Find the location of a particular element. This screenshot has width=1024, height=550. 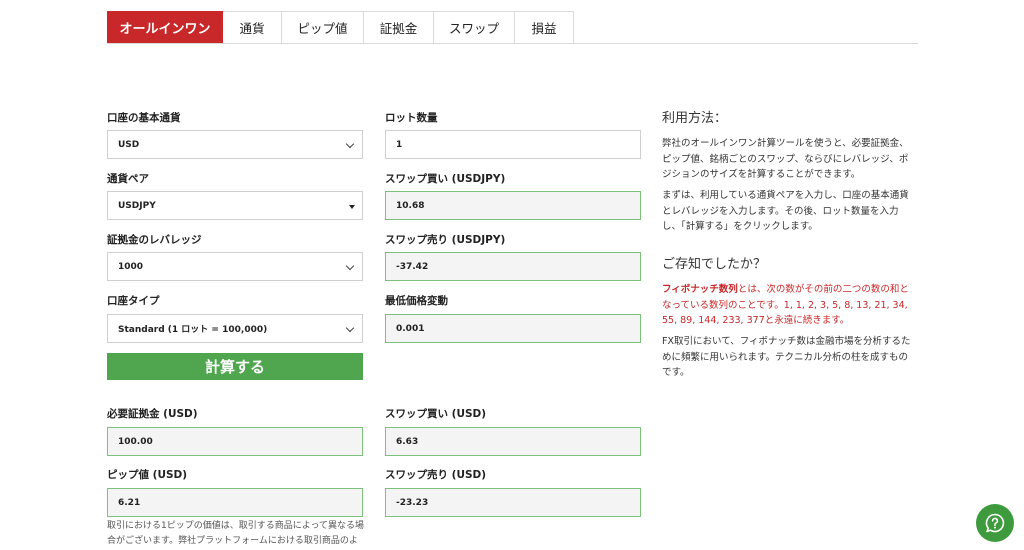

margin-result-label: 必要証拠金 (USD) is located at coordinates (152, 414).